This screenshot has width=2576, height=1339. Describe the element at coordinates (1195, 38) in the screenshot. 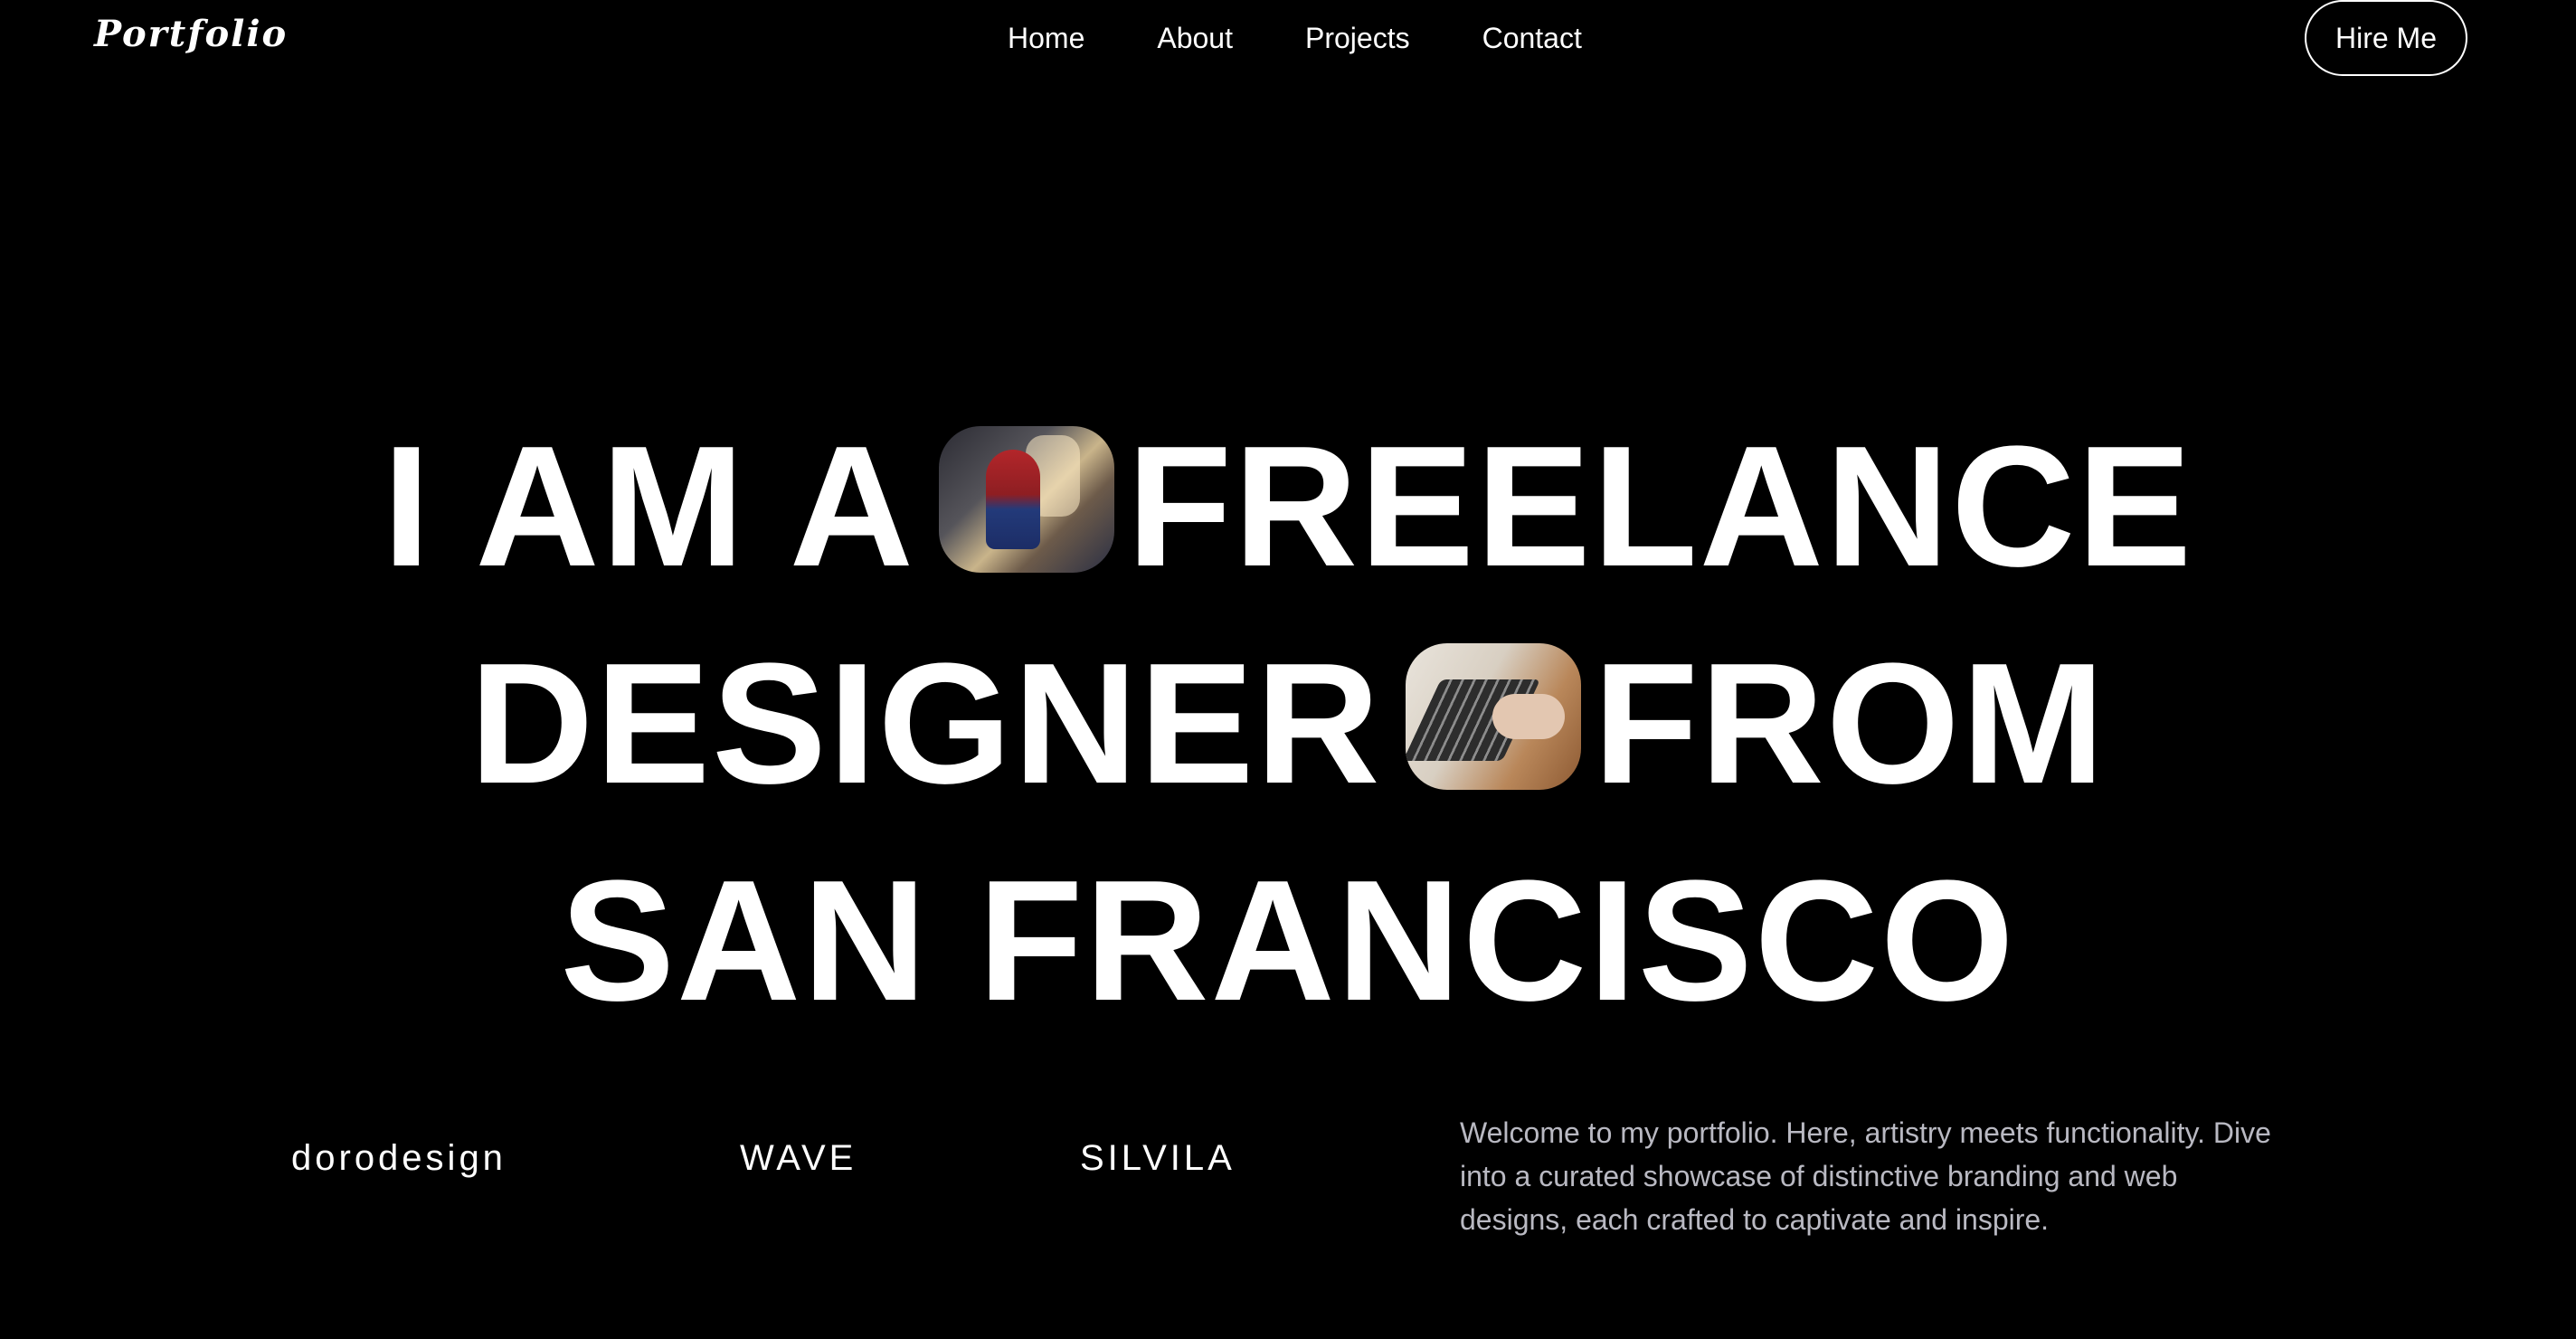

I see `nav-about: About` at that location.